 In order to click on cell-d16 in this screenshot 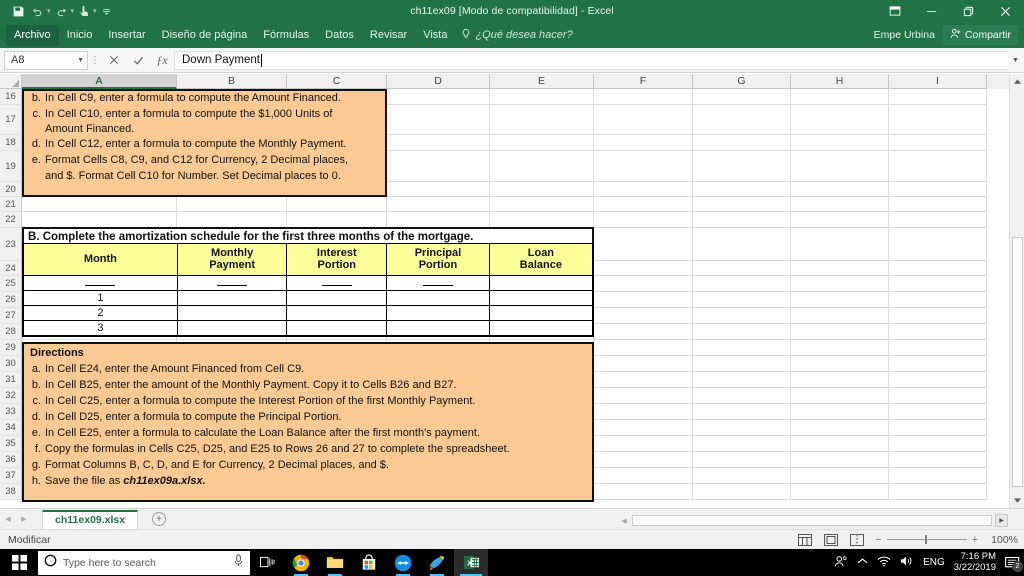, I will do `click(438, 97)`.